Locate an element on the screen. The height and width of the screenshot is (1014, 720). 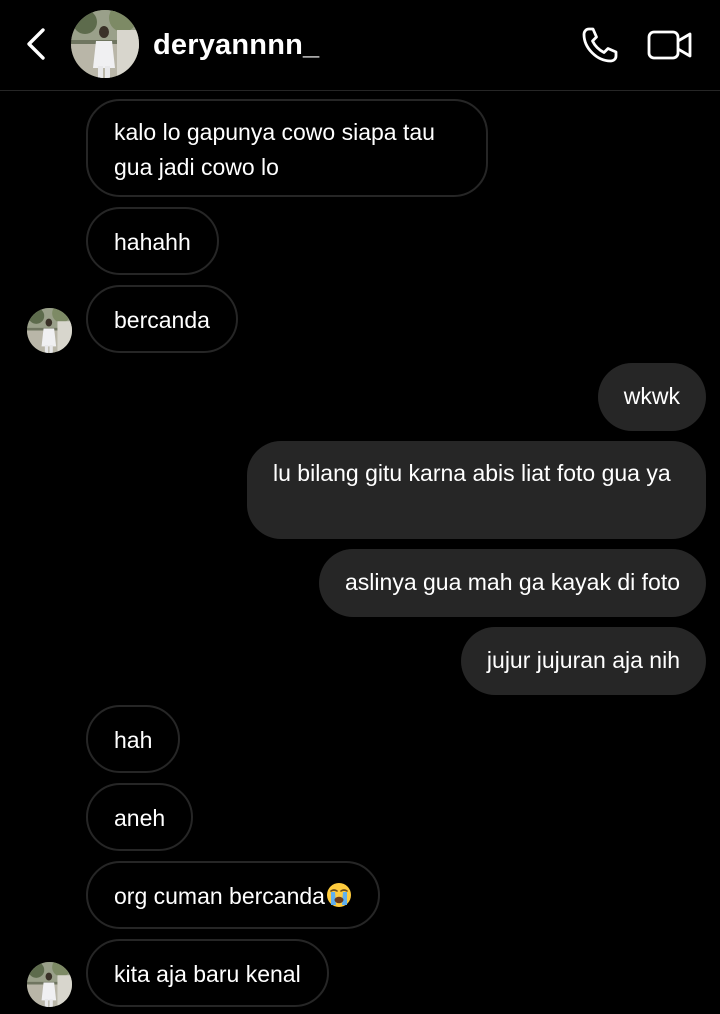
message-incoming: aneh is located at coordinates (140, 817).